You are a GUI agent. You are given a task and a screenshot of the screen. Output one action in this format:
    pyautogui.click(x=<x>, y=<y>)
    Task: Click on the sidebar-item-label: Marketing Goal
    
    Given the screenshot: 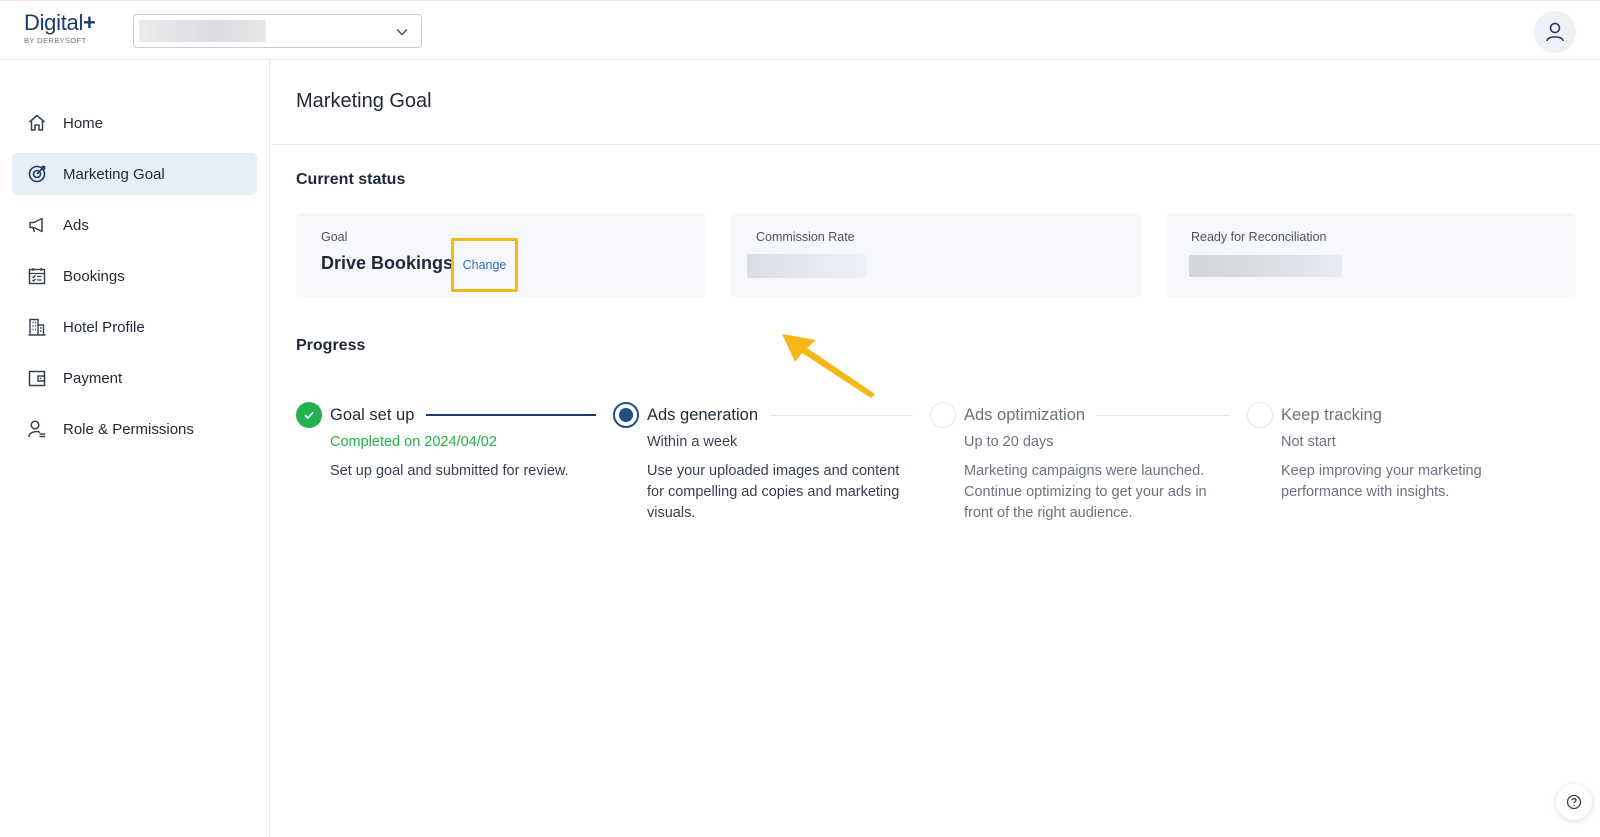 What is the action you would take?
    pyautogui.click(x=114, y=174)
    